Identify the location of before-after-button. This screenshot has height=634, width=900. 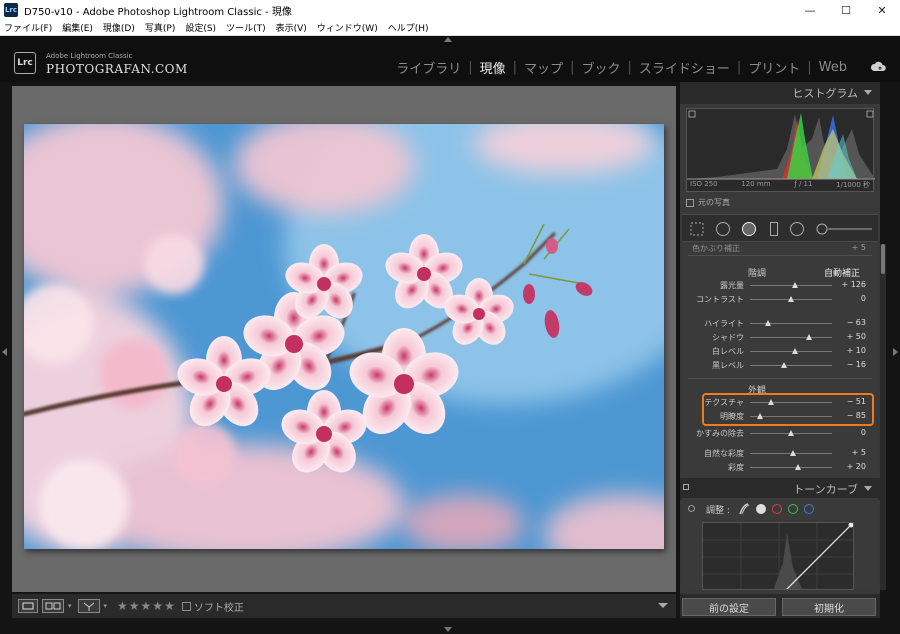
(53, 606).